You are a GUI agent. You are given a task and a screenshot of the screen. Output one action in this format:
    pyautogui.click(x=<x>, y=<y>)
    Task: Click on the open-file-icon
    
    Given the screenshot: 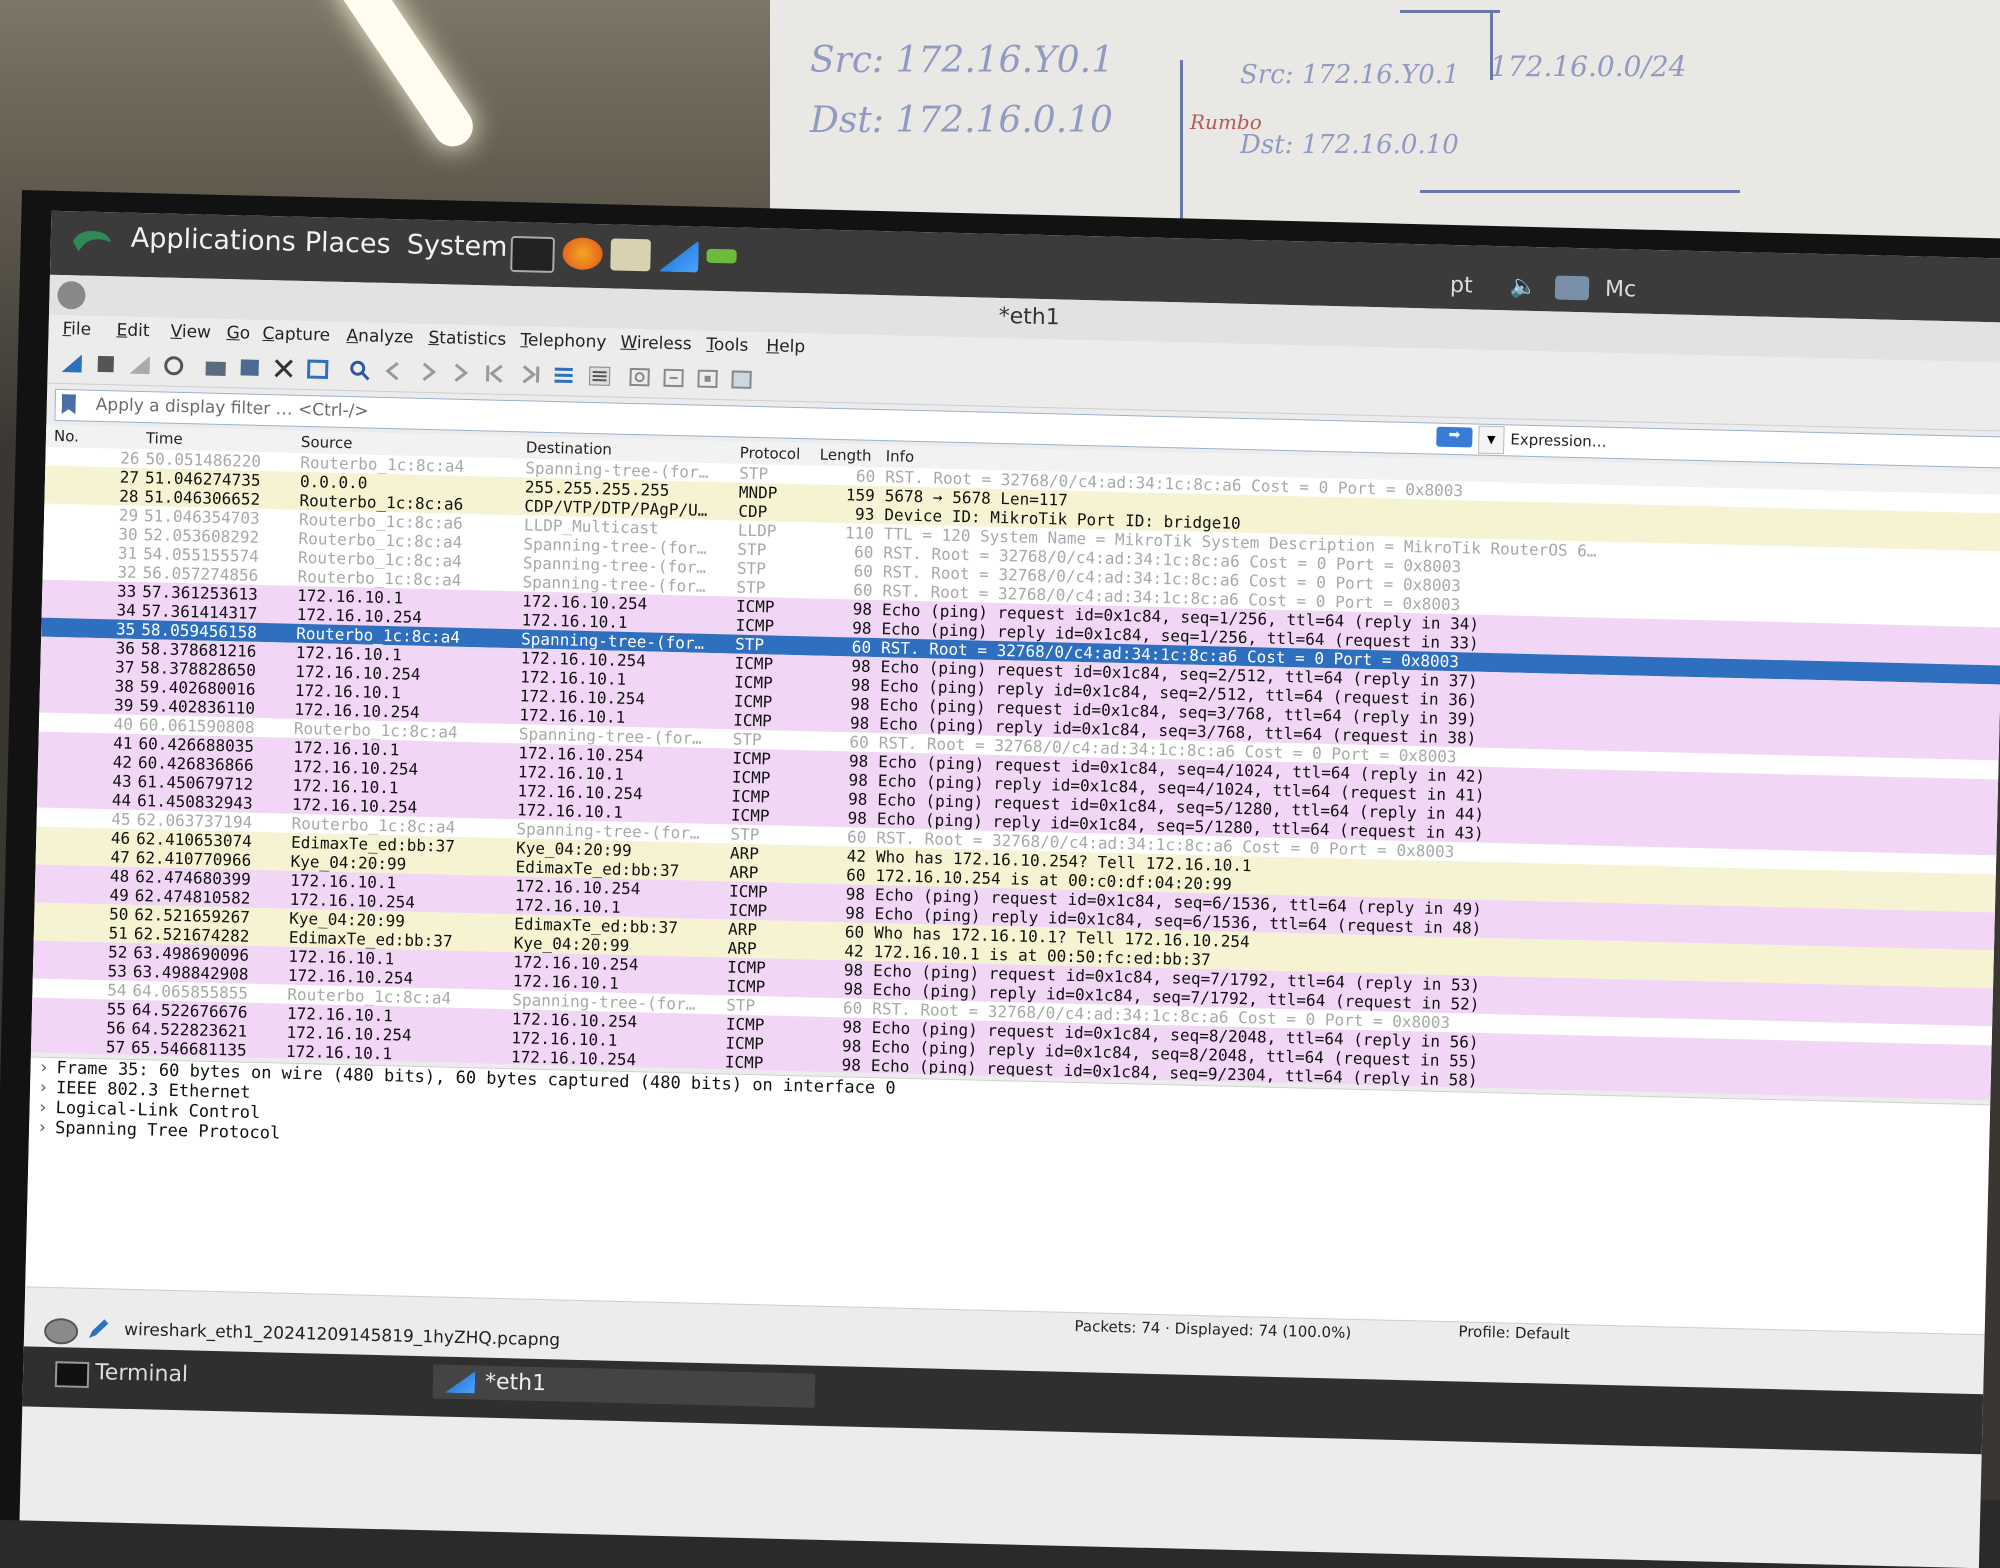 What is the action you would take?
    pyautogui.click(x=215, y=366)
    